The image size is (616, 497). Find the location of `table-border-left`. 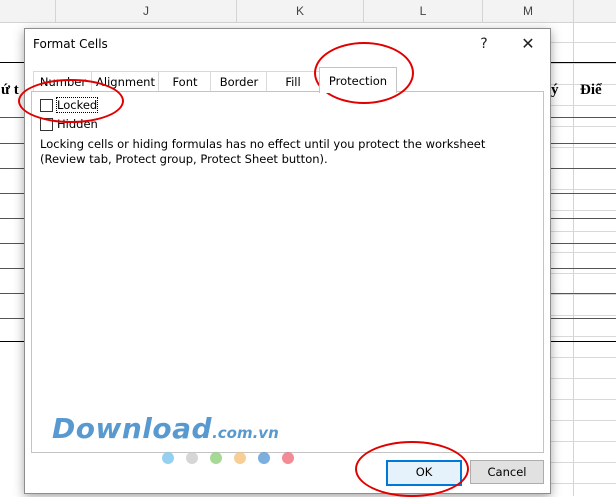

table-border-left is located at coordinates (12, 202).